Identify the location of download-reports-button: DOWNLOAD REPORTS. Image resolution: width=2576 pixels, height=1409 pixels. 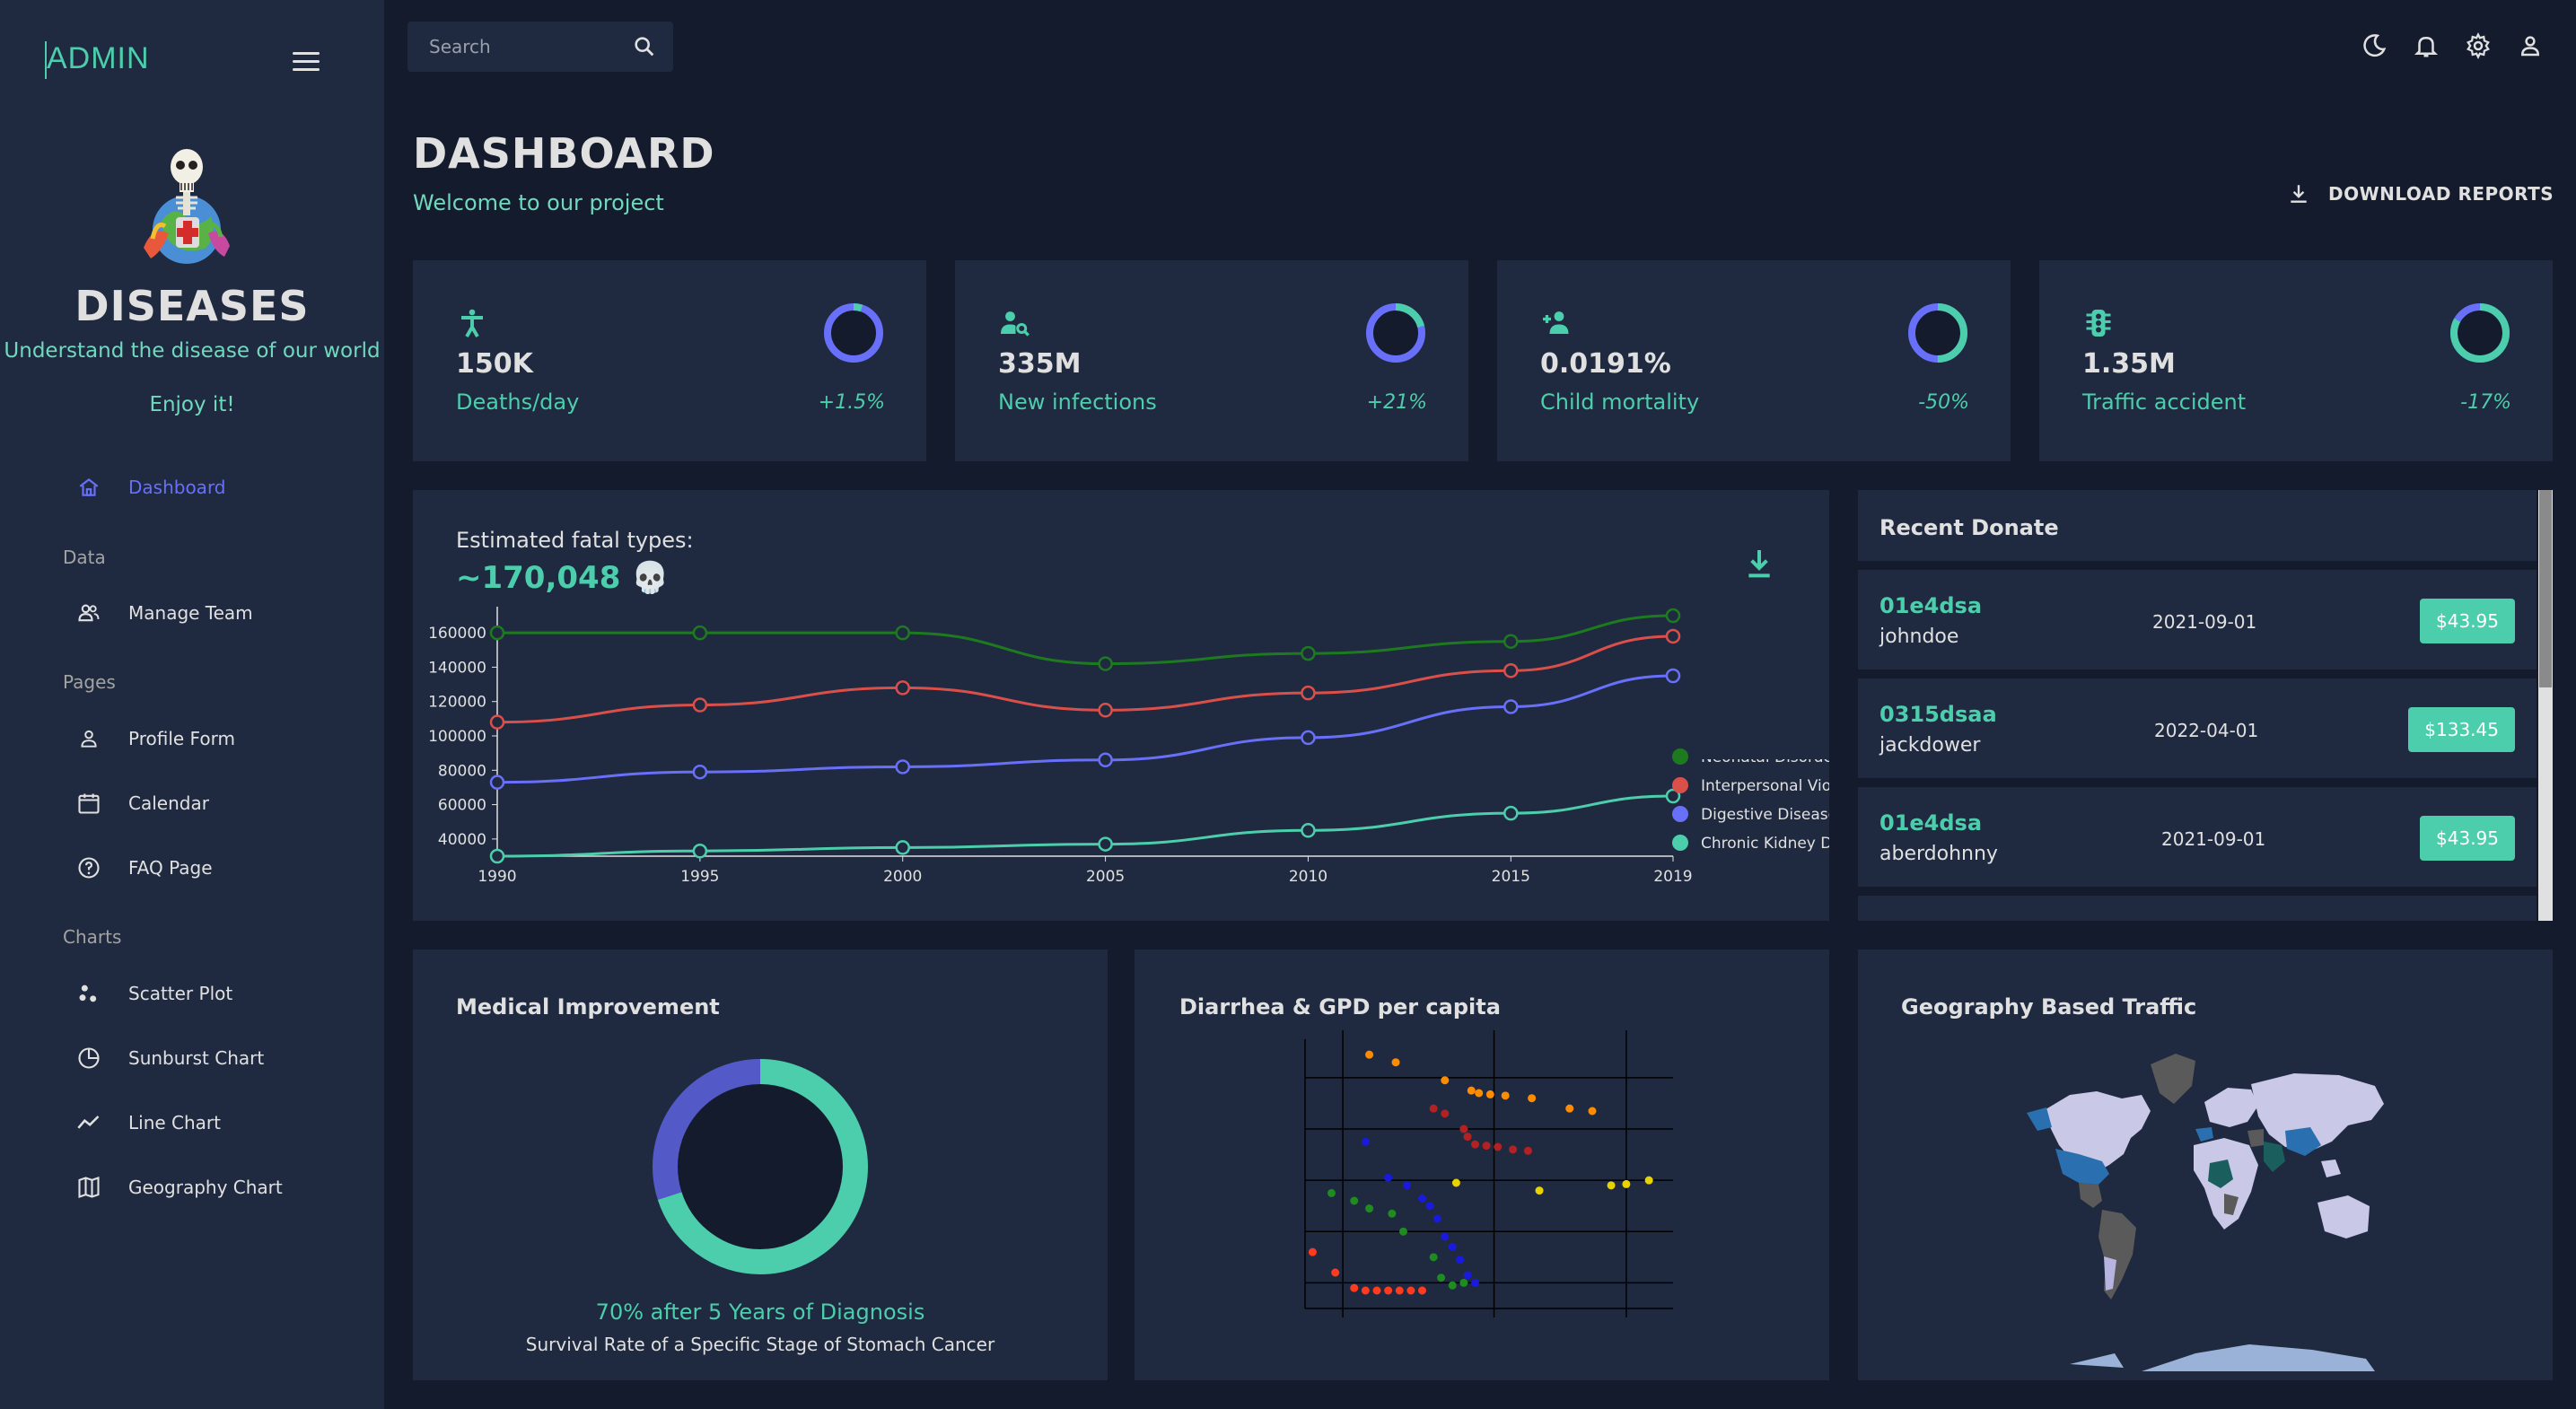
(2420, 194).